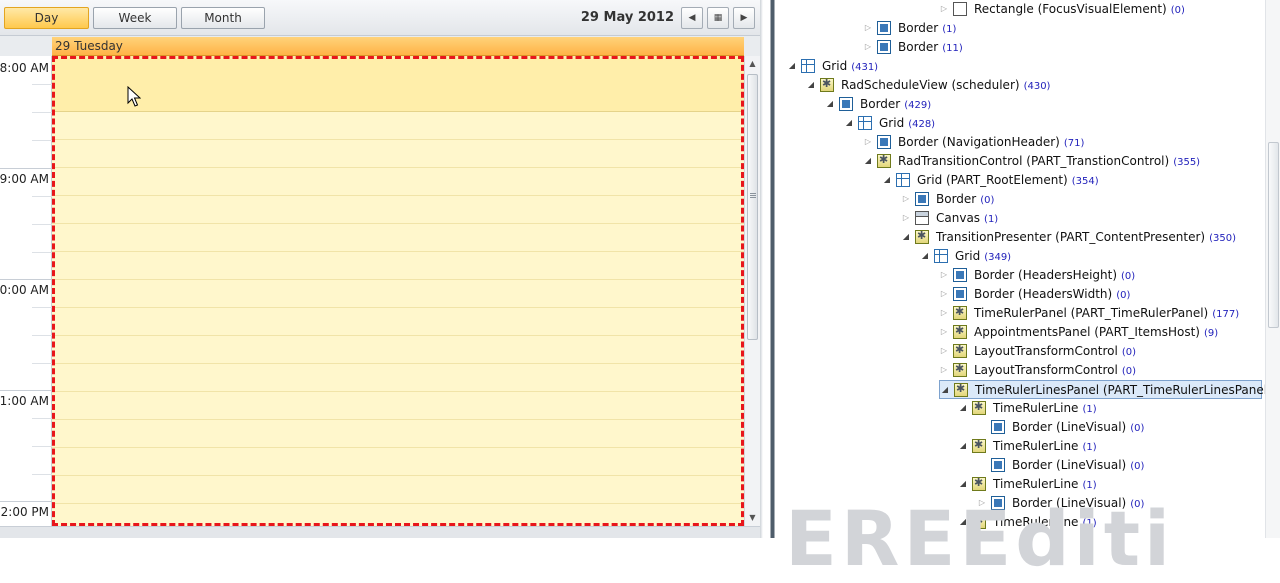 The width and height of the screenshot is (1280, 583). I want to click on tree-node-count: (431), so click(865, 67).